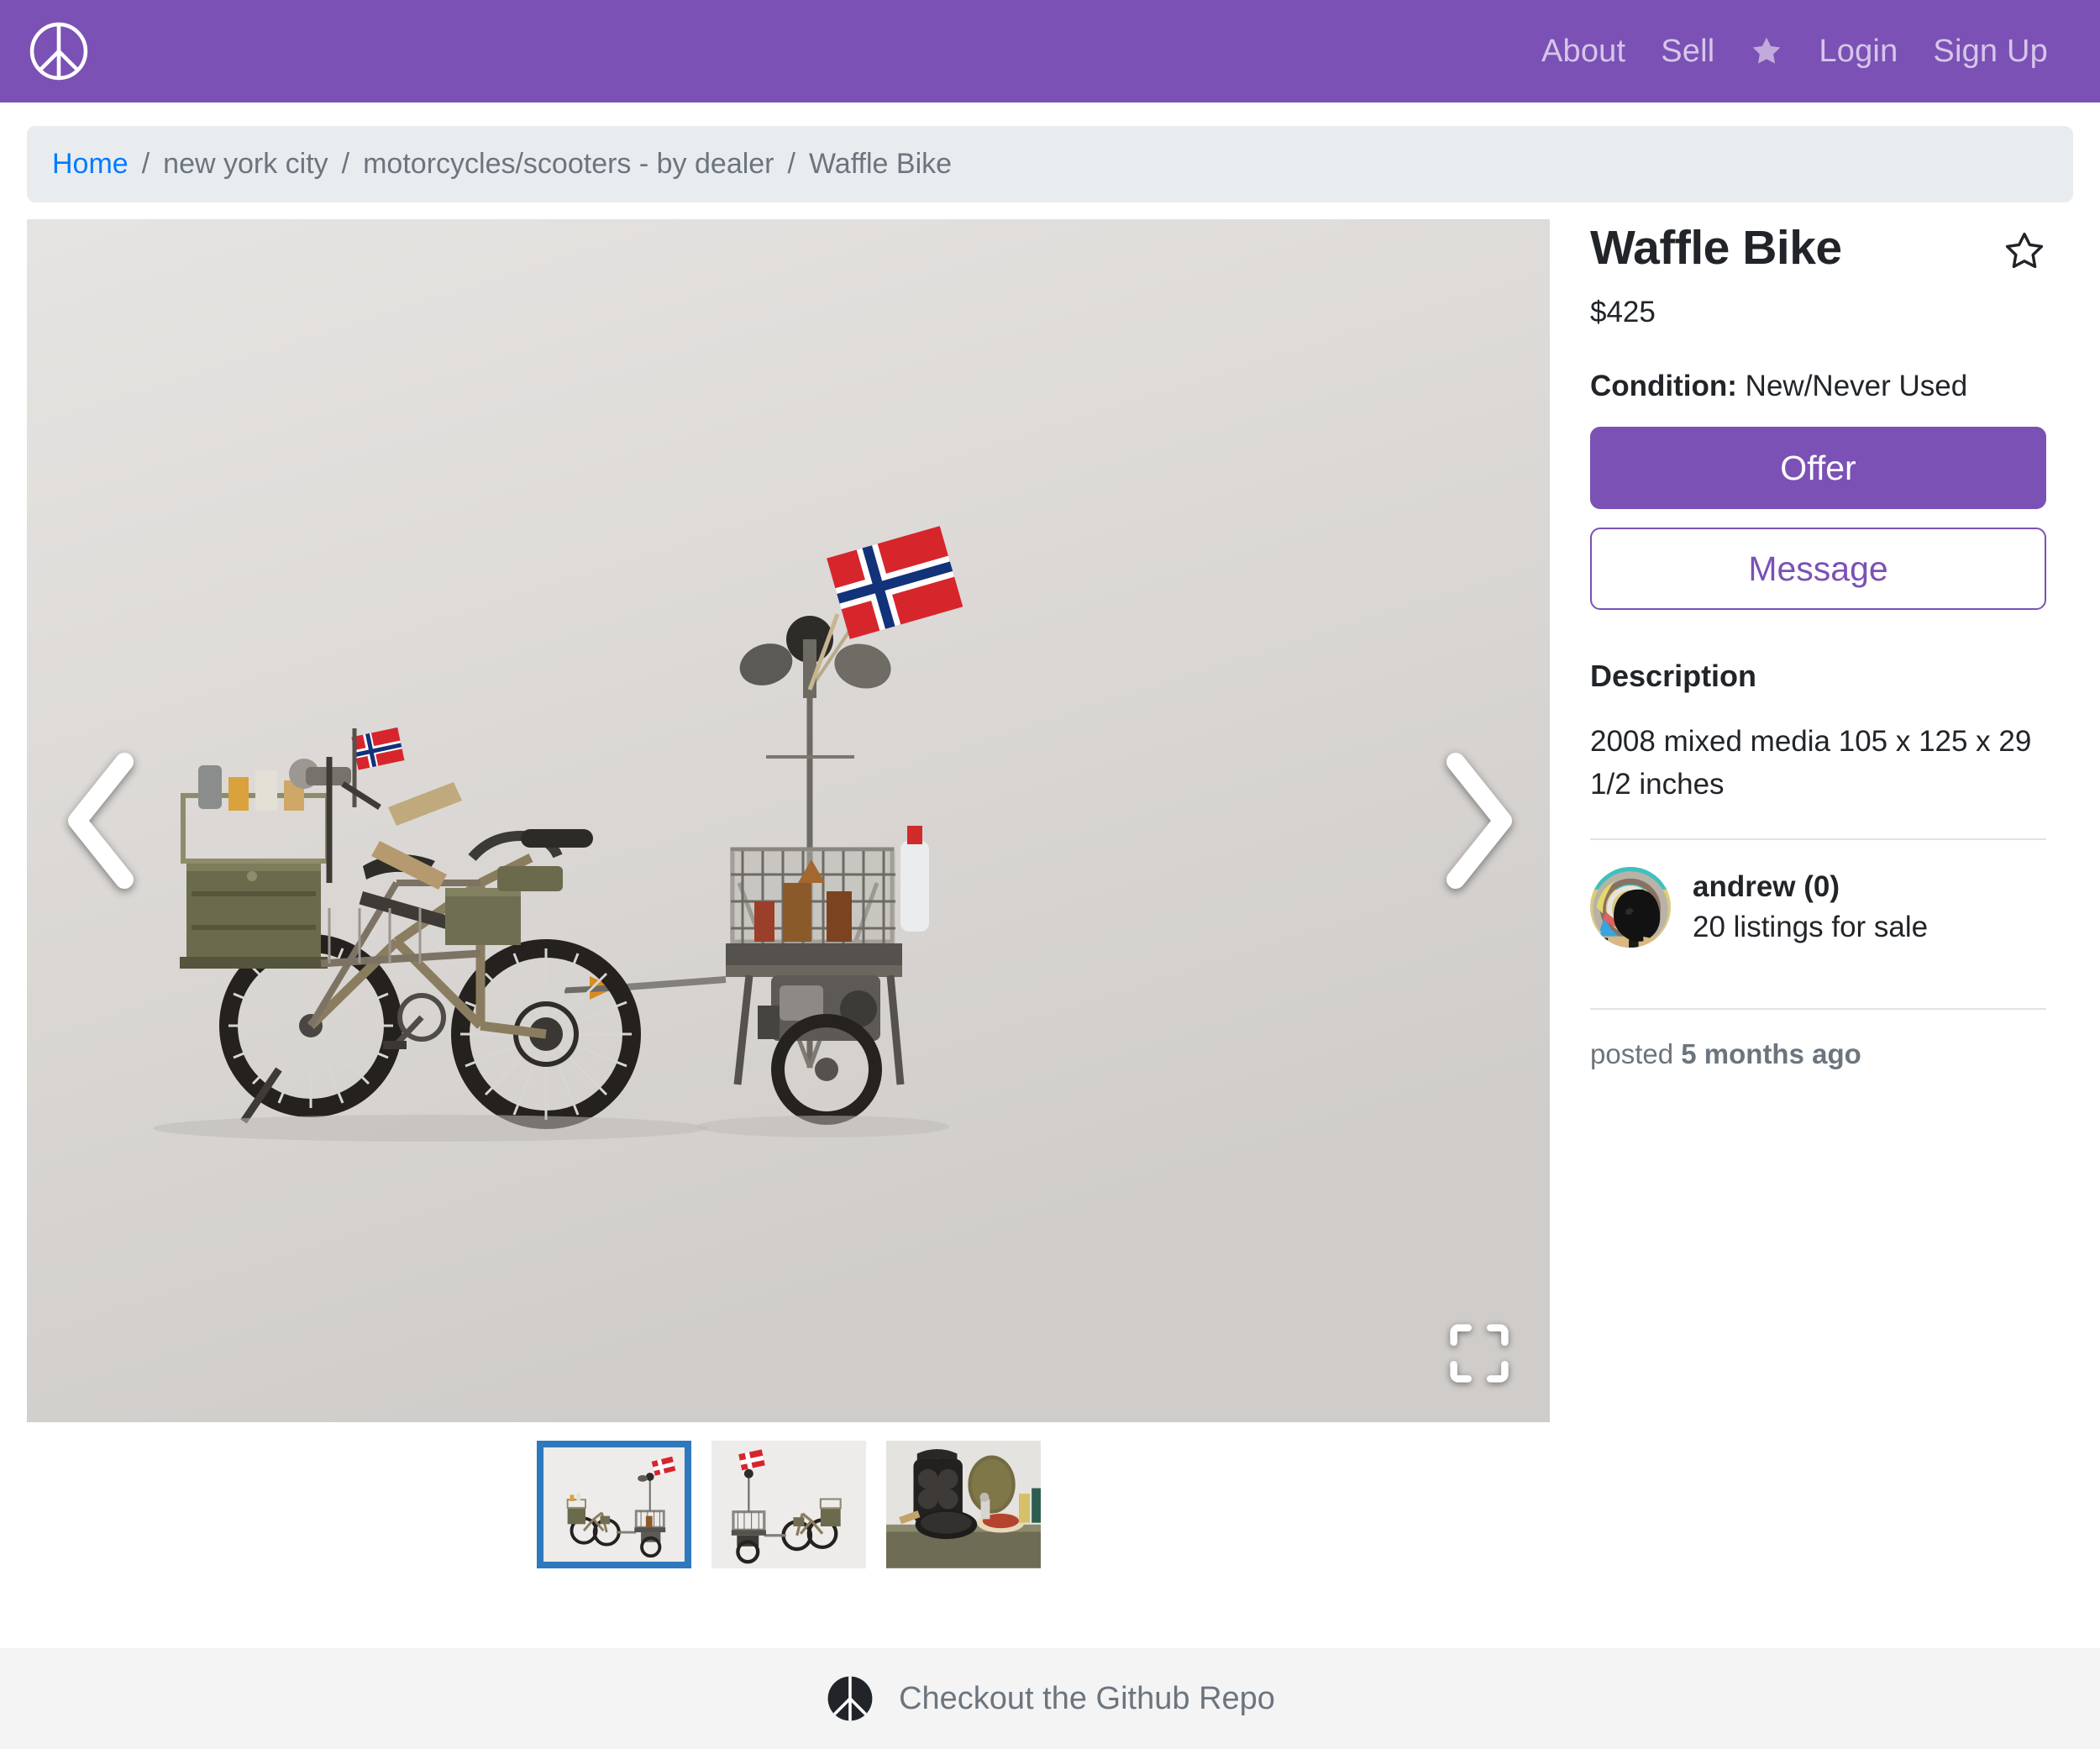 Image resolution: width=2100 pixels, height=1749 pixels. I want to click on favorite-star-outline-icon, so click(2024, 251).